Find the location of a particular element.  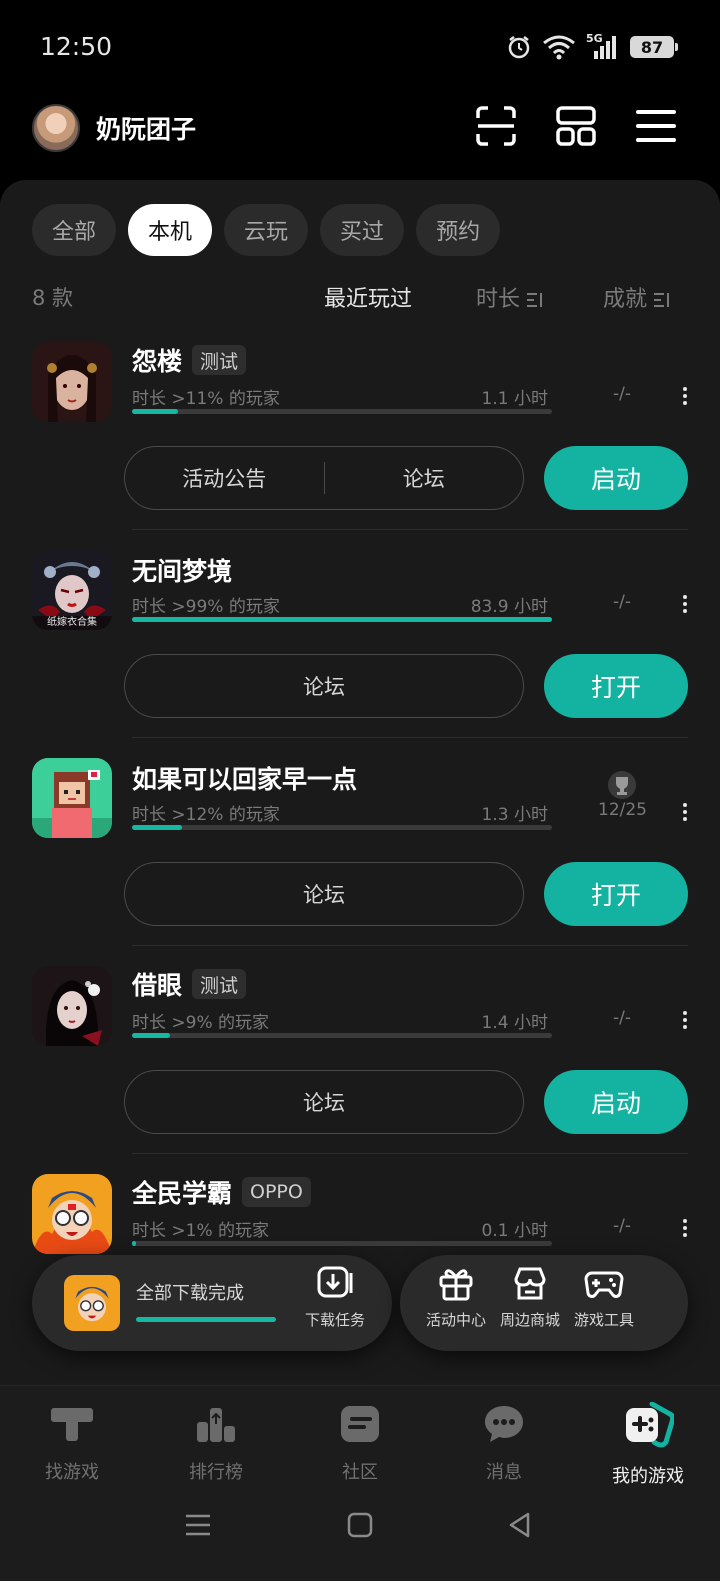

download-status: 全部下载完成 is located at coordinates (190, 1293).